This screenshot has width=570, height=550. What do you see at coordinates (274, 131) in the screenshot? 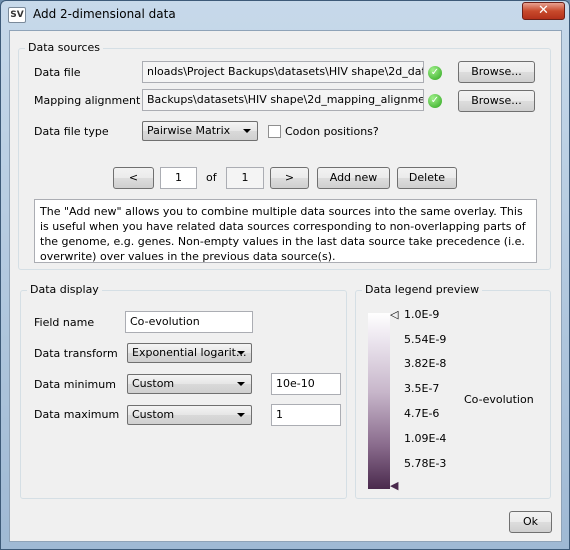
I see `codon-positions-checkbox` at bounding box center [274, 131].